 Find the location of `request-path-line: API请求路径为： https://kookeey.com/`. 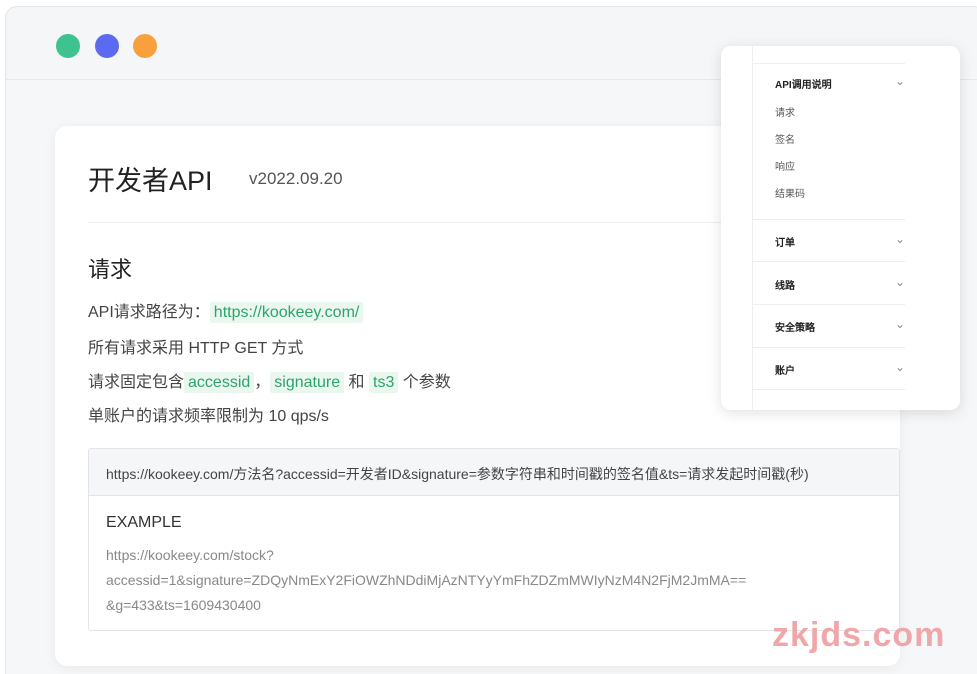

request-path-line: API请求路径为： https://kookeey.com/ is located at coordinates (226, 310).